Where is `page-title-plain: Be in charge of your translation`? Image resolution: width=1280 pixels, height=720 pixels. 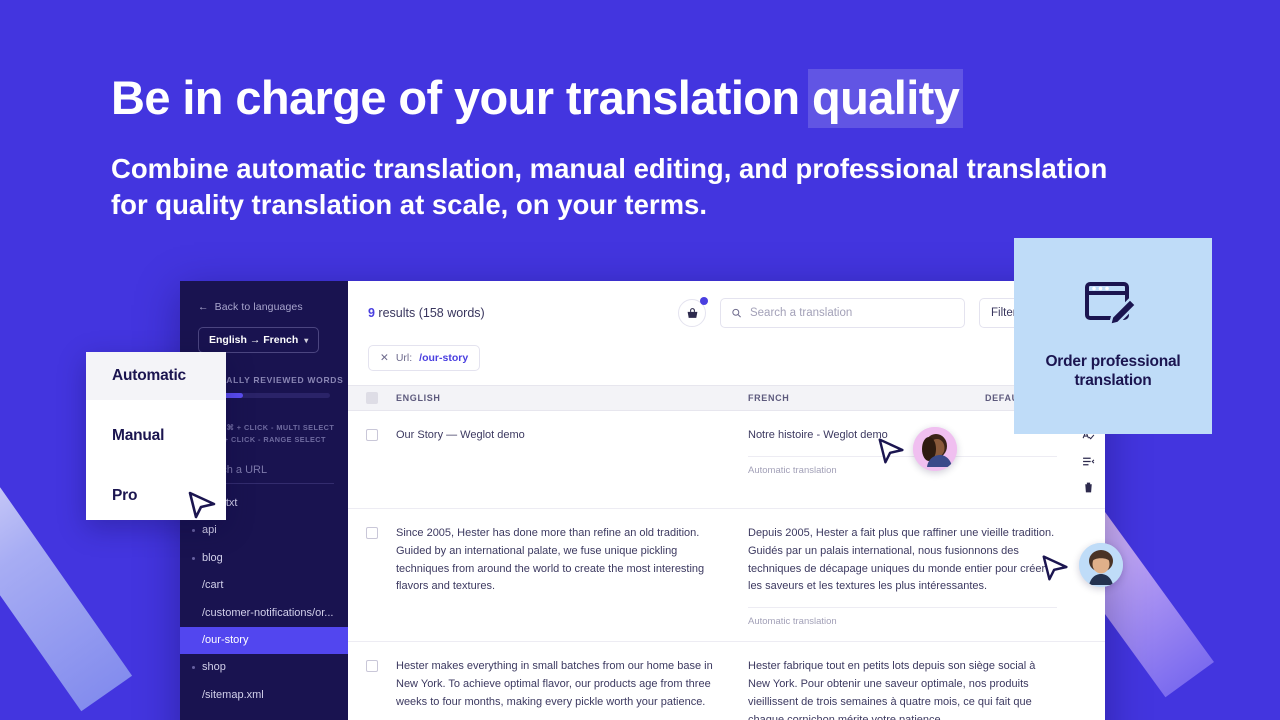
page-title-plain: Be in charge of your translation is located at coordinates (461, 97).